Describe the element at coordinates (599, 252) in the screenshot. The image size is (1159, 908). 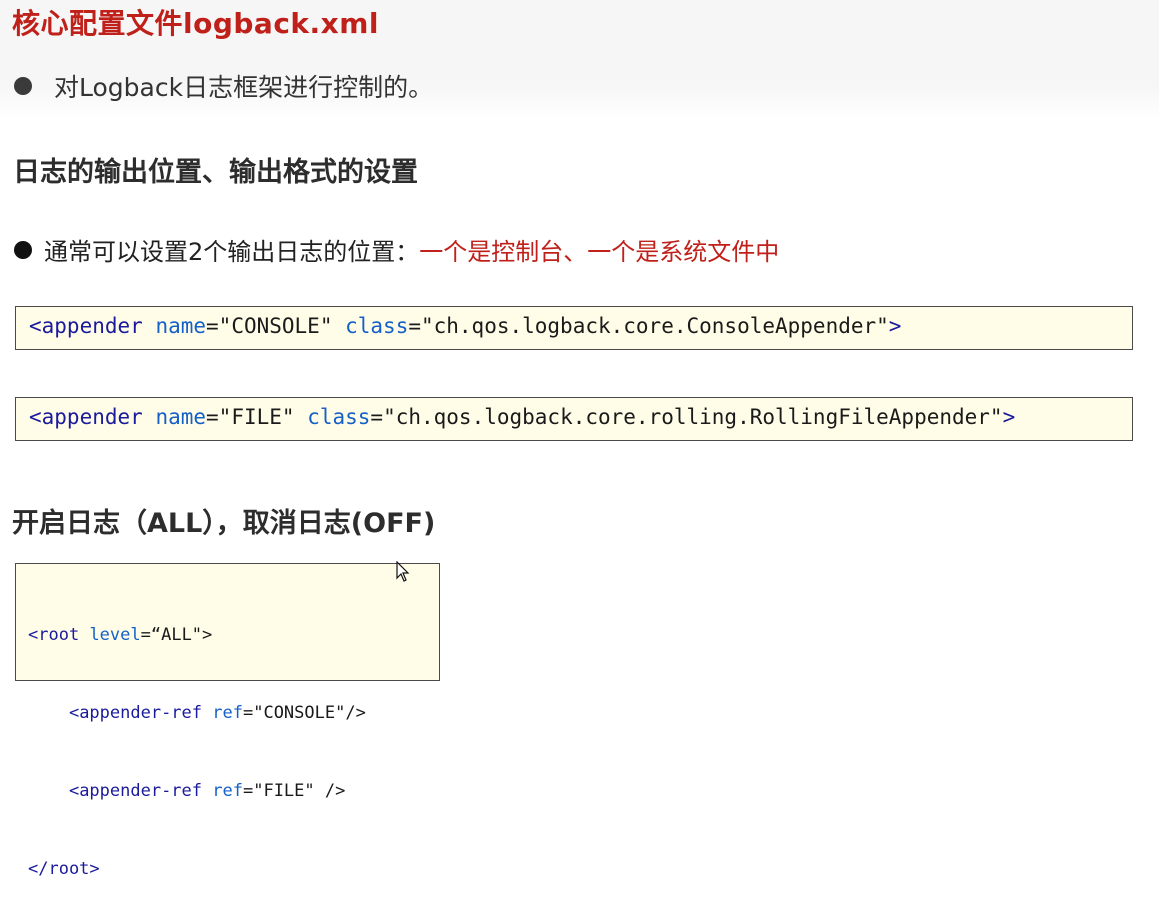
I see `locations-highlight: 一个是控制台、一个是系统文件中` at that location.